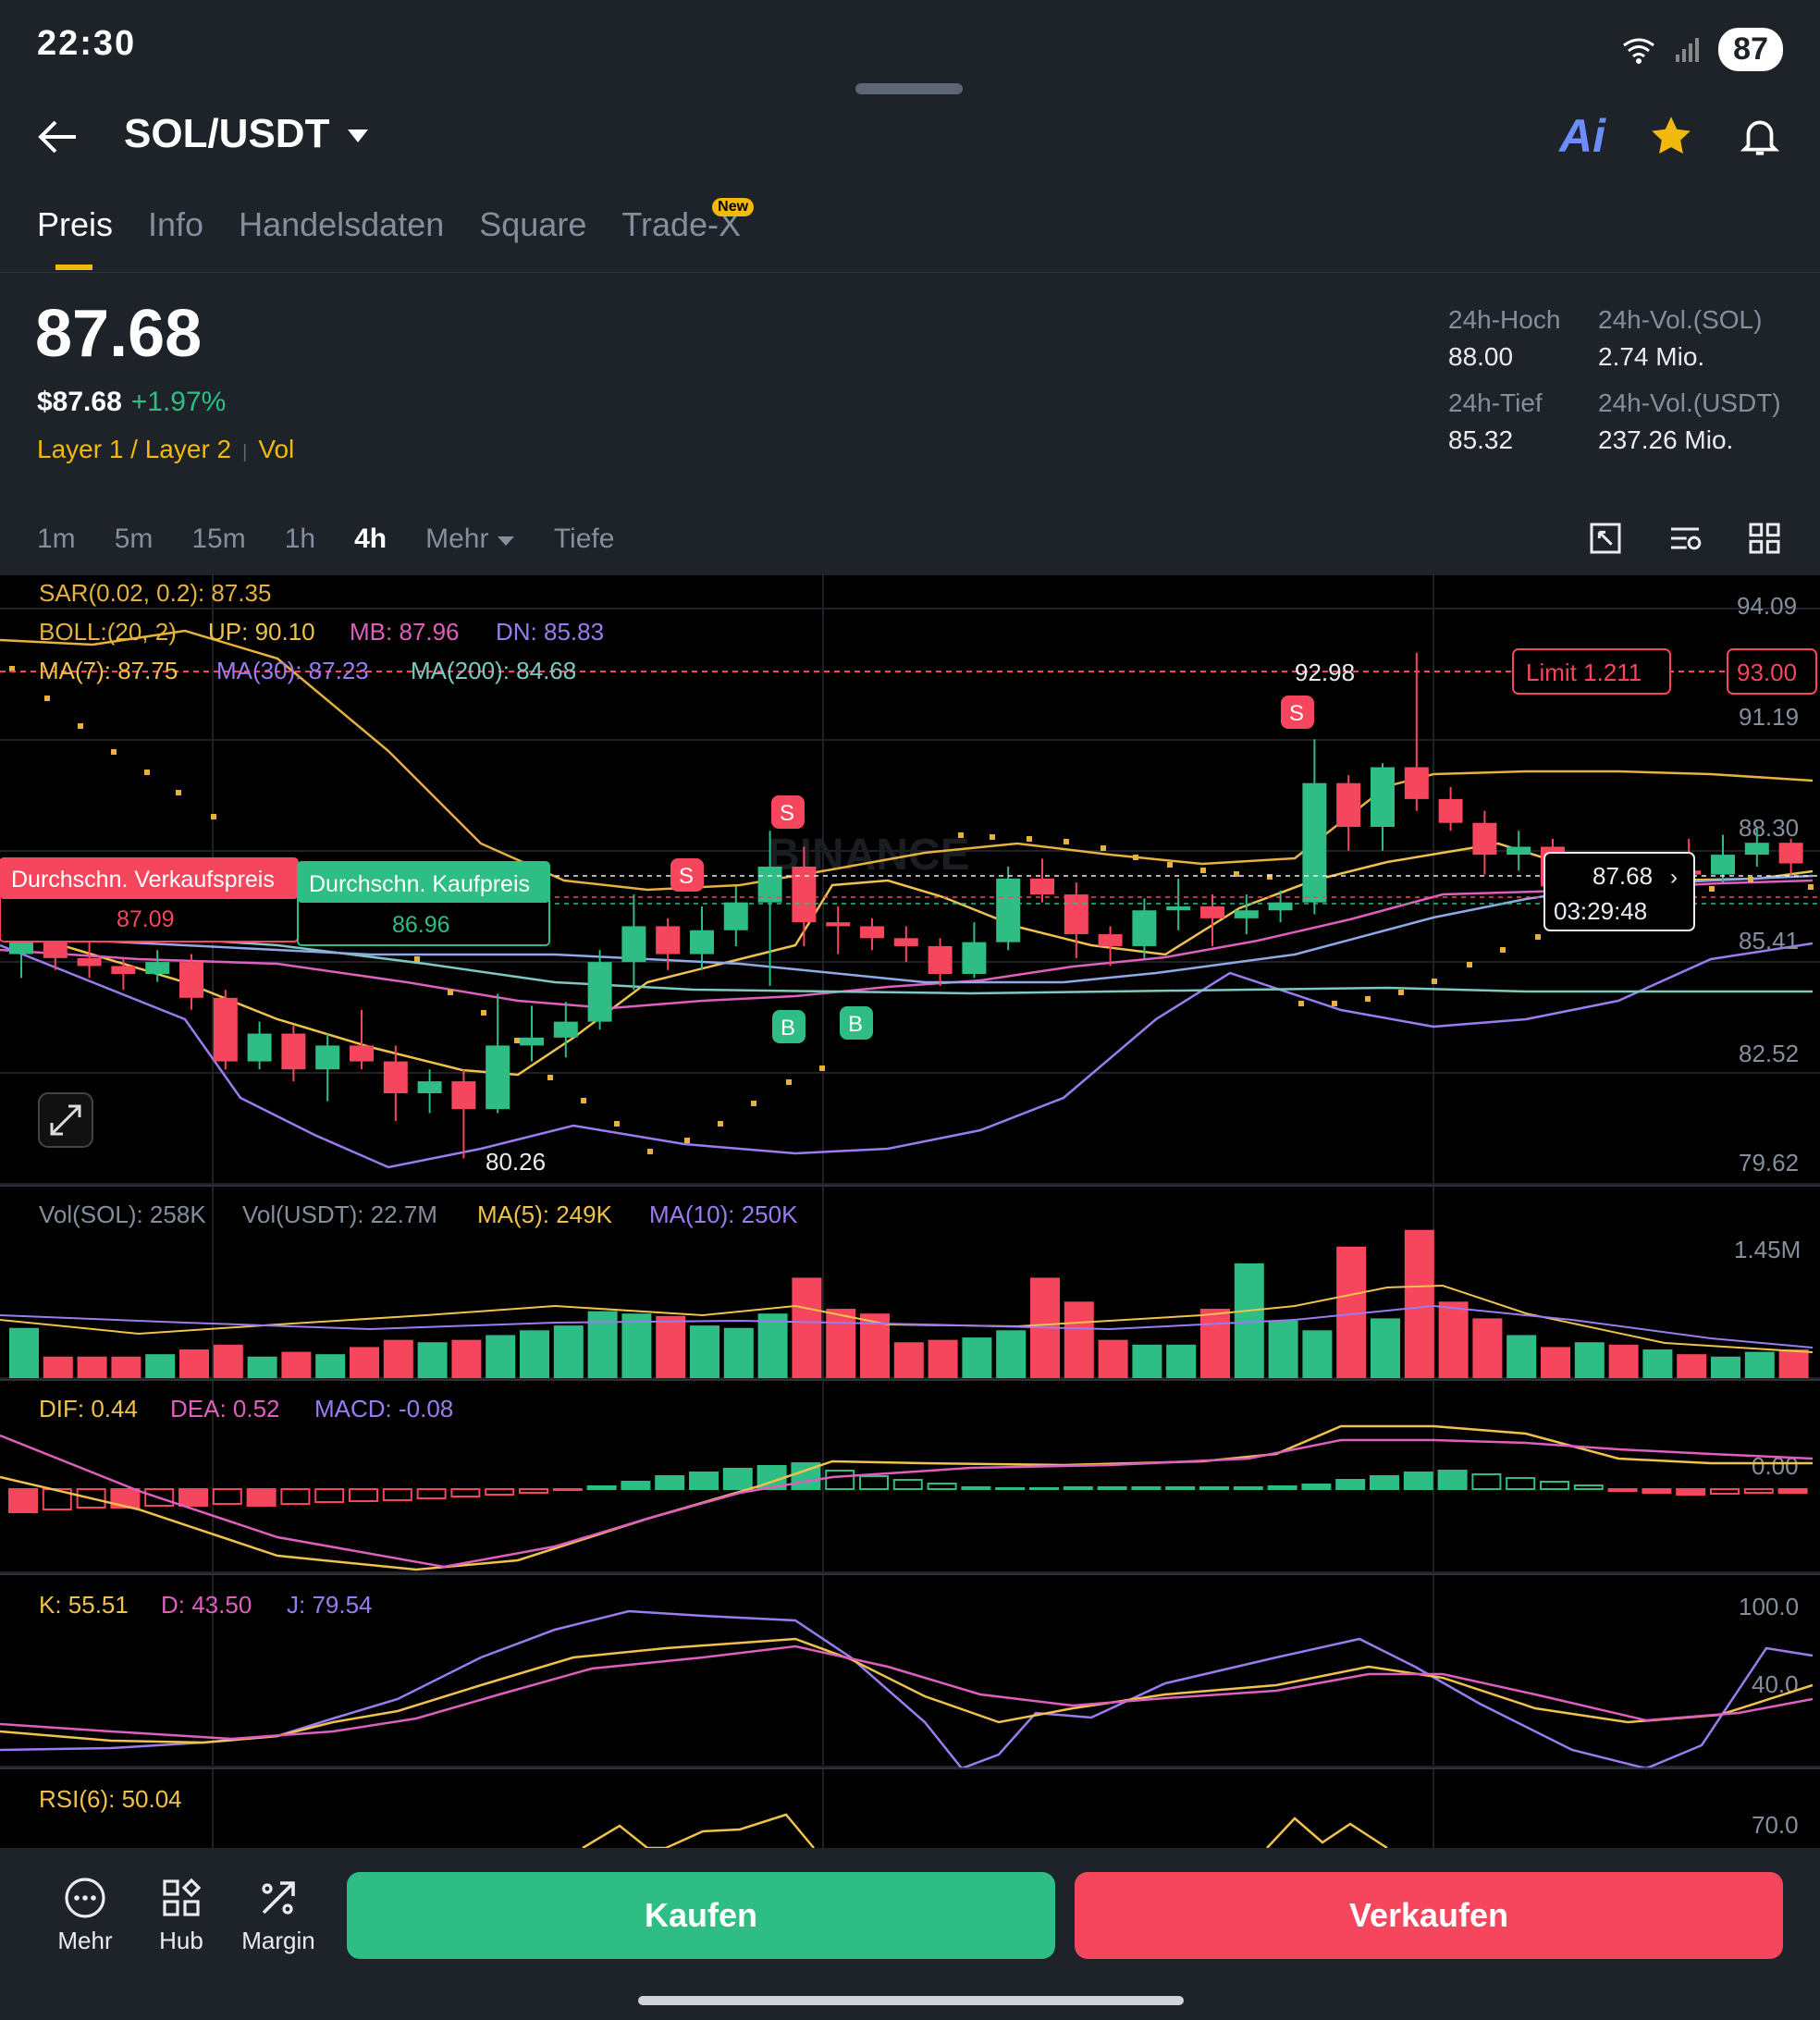  I want to click on candle-countdown: 03:29:48, so click(1600, 911).